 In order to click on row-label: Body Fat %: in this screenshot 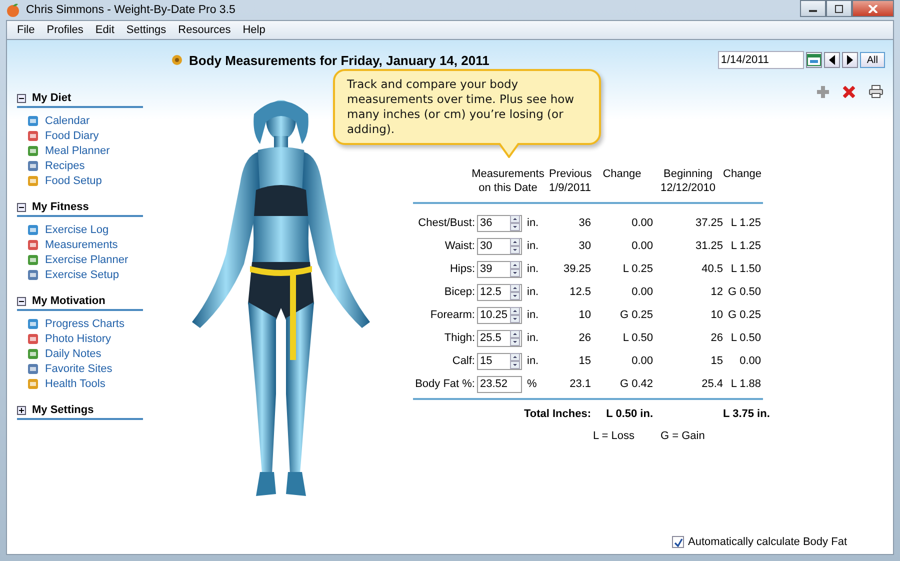, I will do `click(445, 384)`.